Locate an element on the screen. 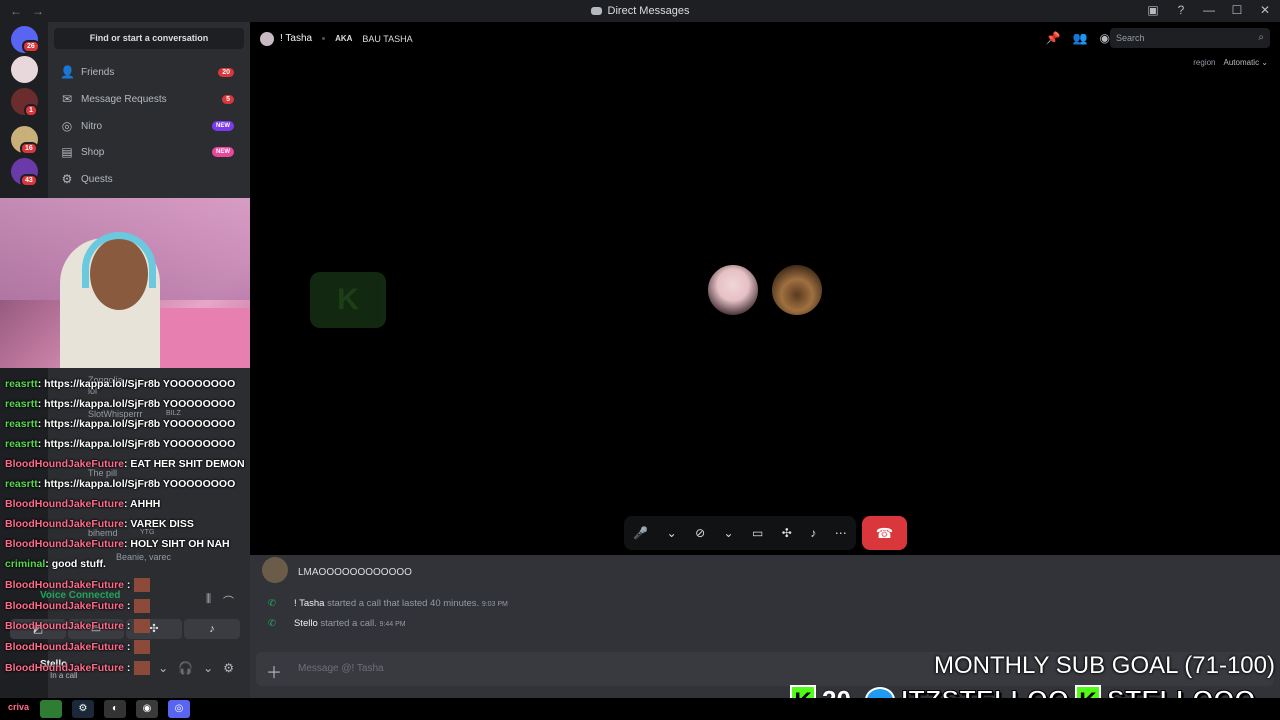 Image resolution: width=1280 pixels, height=720 pixels. help-icon: ? is located at coordinates (1181, 10).